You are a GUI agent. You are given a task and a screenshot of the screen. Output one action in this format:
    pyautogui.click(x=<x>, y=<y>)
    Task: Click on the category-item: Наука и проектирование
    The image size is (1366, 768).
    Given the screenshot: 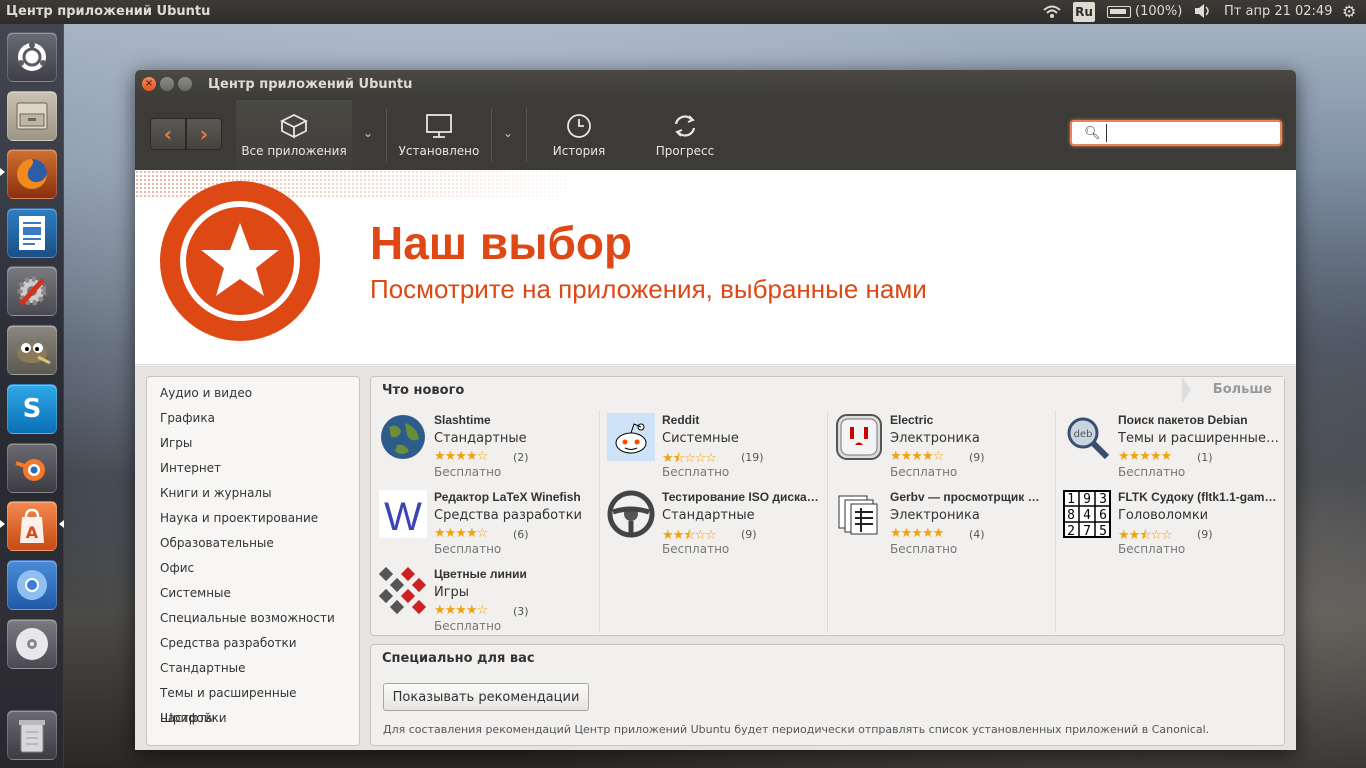 What is the action you would take?
    pyautogui.click(x=253, y=518)
    